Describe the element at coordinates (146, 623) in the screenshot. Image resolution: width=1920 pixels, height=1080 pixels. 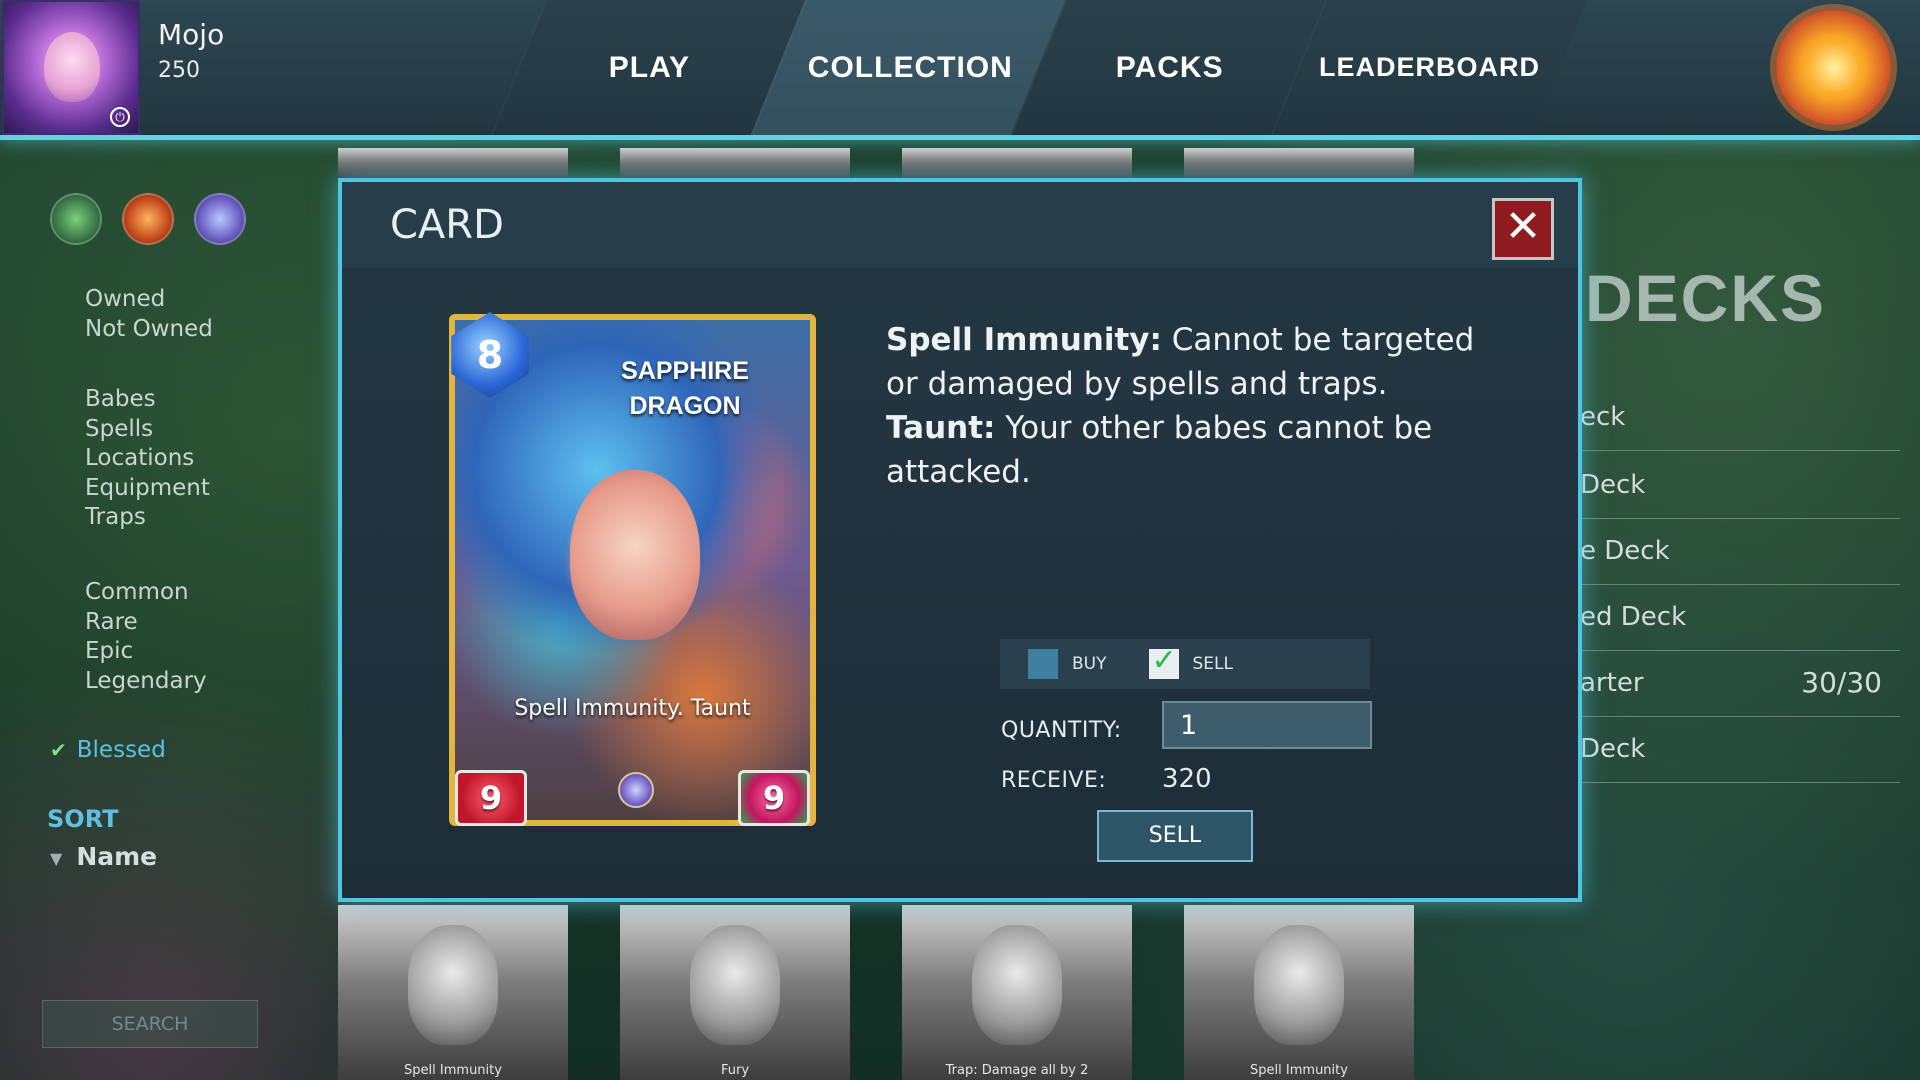
I see `filter-rare: Rare` at that location.